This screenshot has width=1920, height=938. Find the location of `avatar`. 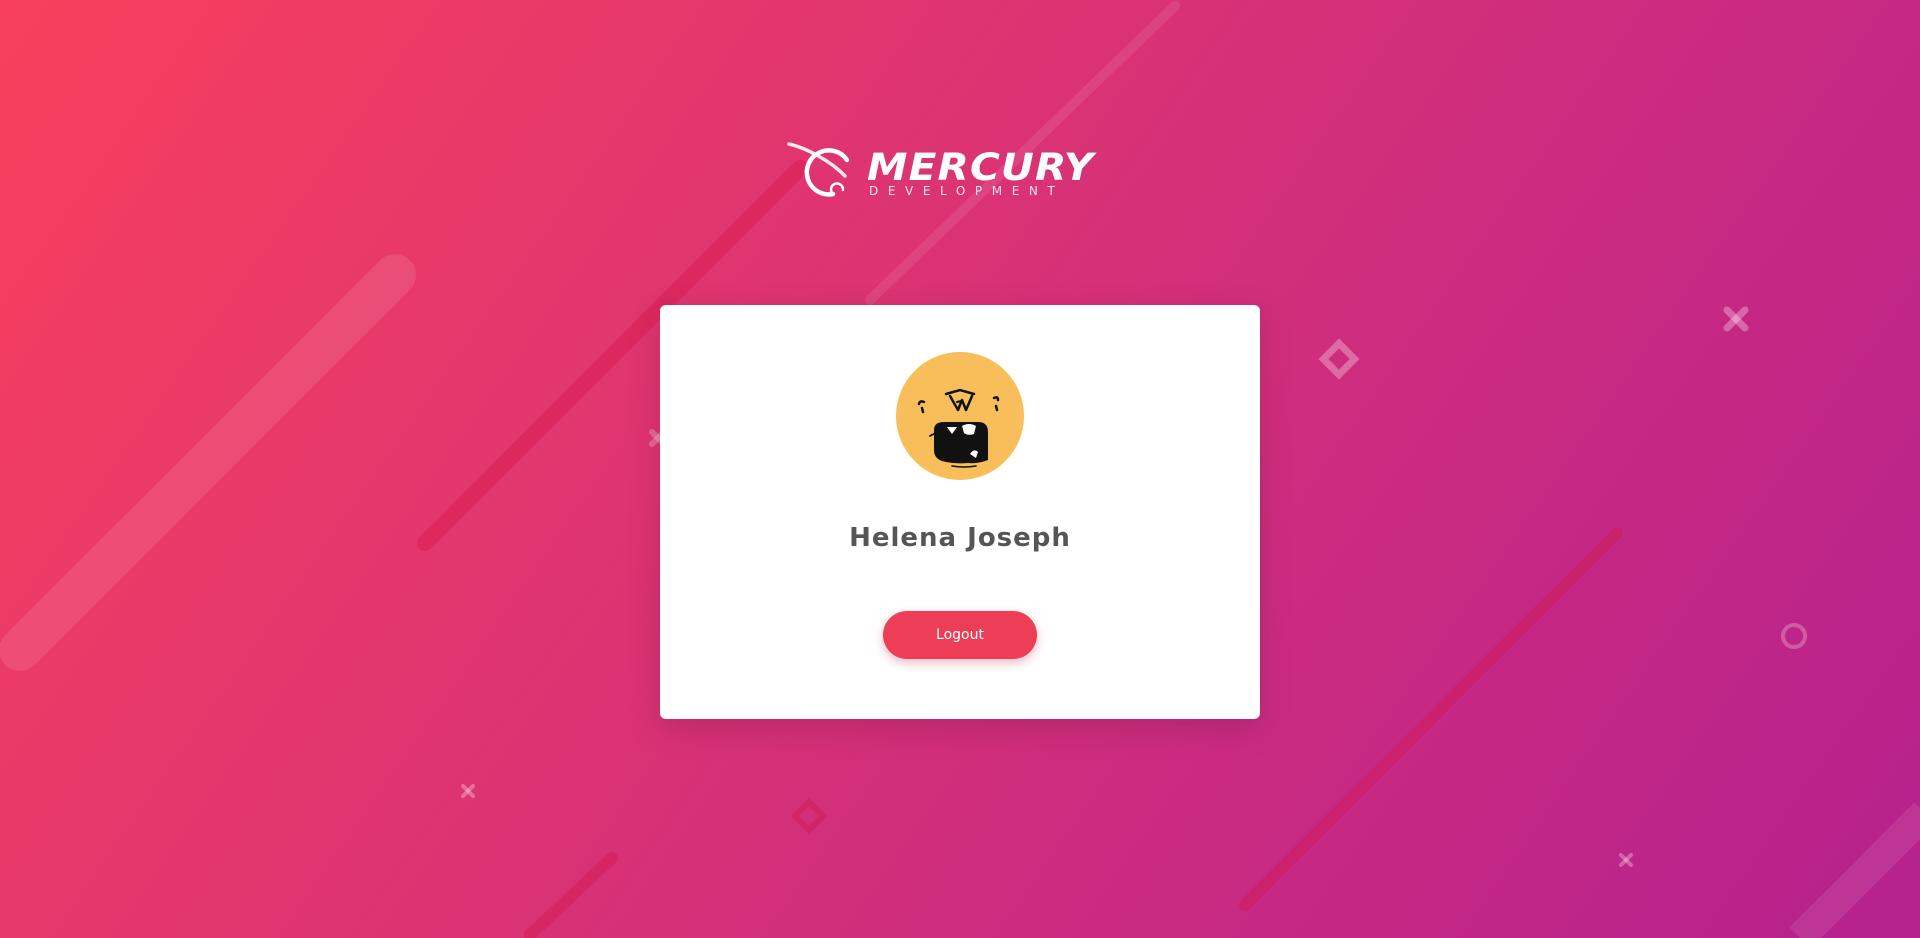

avatar is located at coordinates (960, 416).